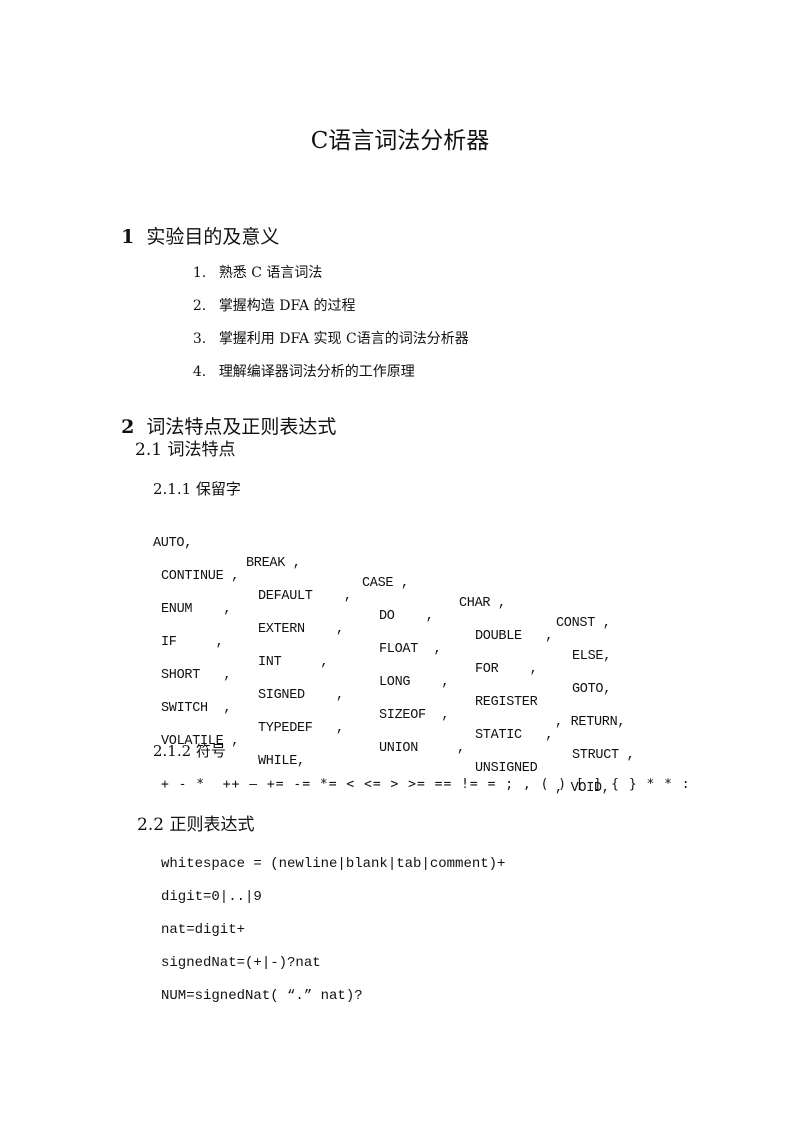 This screenshot has width=800, height=1132. What do you see at coordinates (128, 427) in the screenshot?
I see `section-2-number: 2` at bounding box center [128, 427].